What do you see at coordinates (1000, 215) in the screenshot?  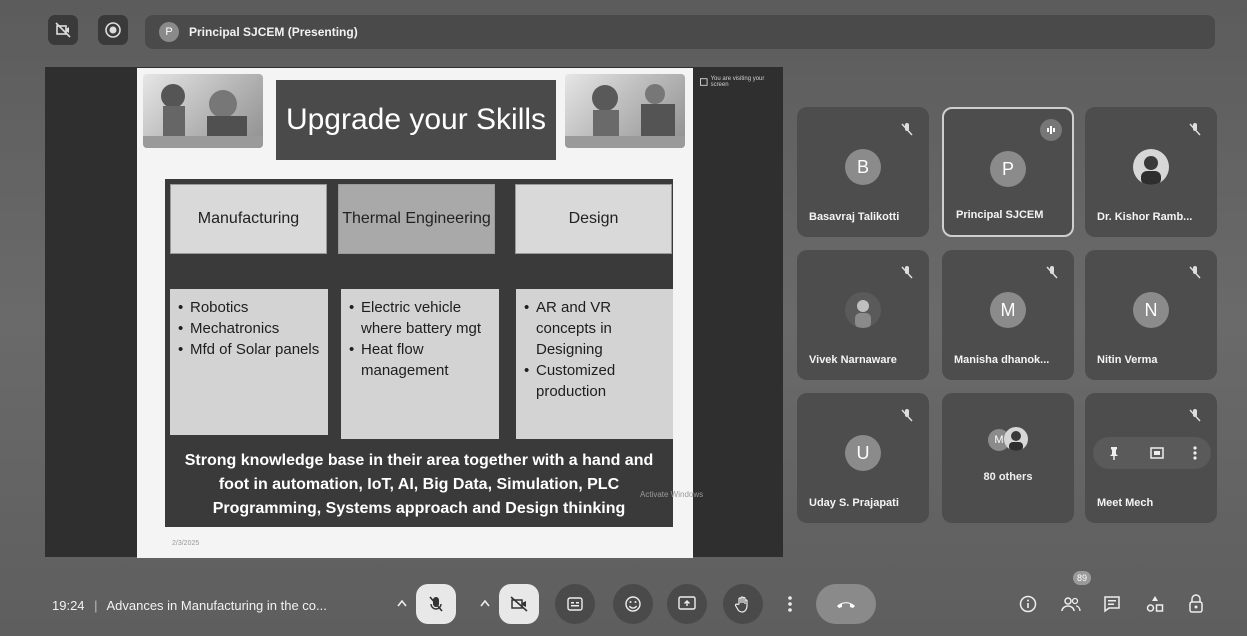 I see `participant-name: Principal SJCEM` at bounding box center [1000, 215].